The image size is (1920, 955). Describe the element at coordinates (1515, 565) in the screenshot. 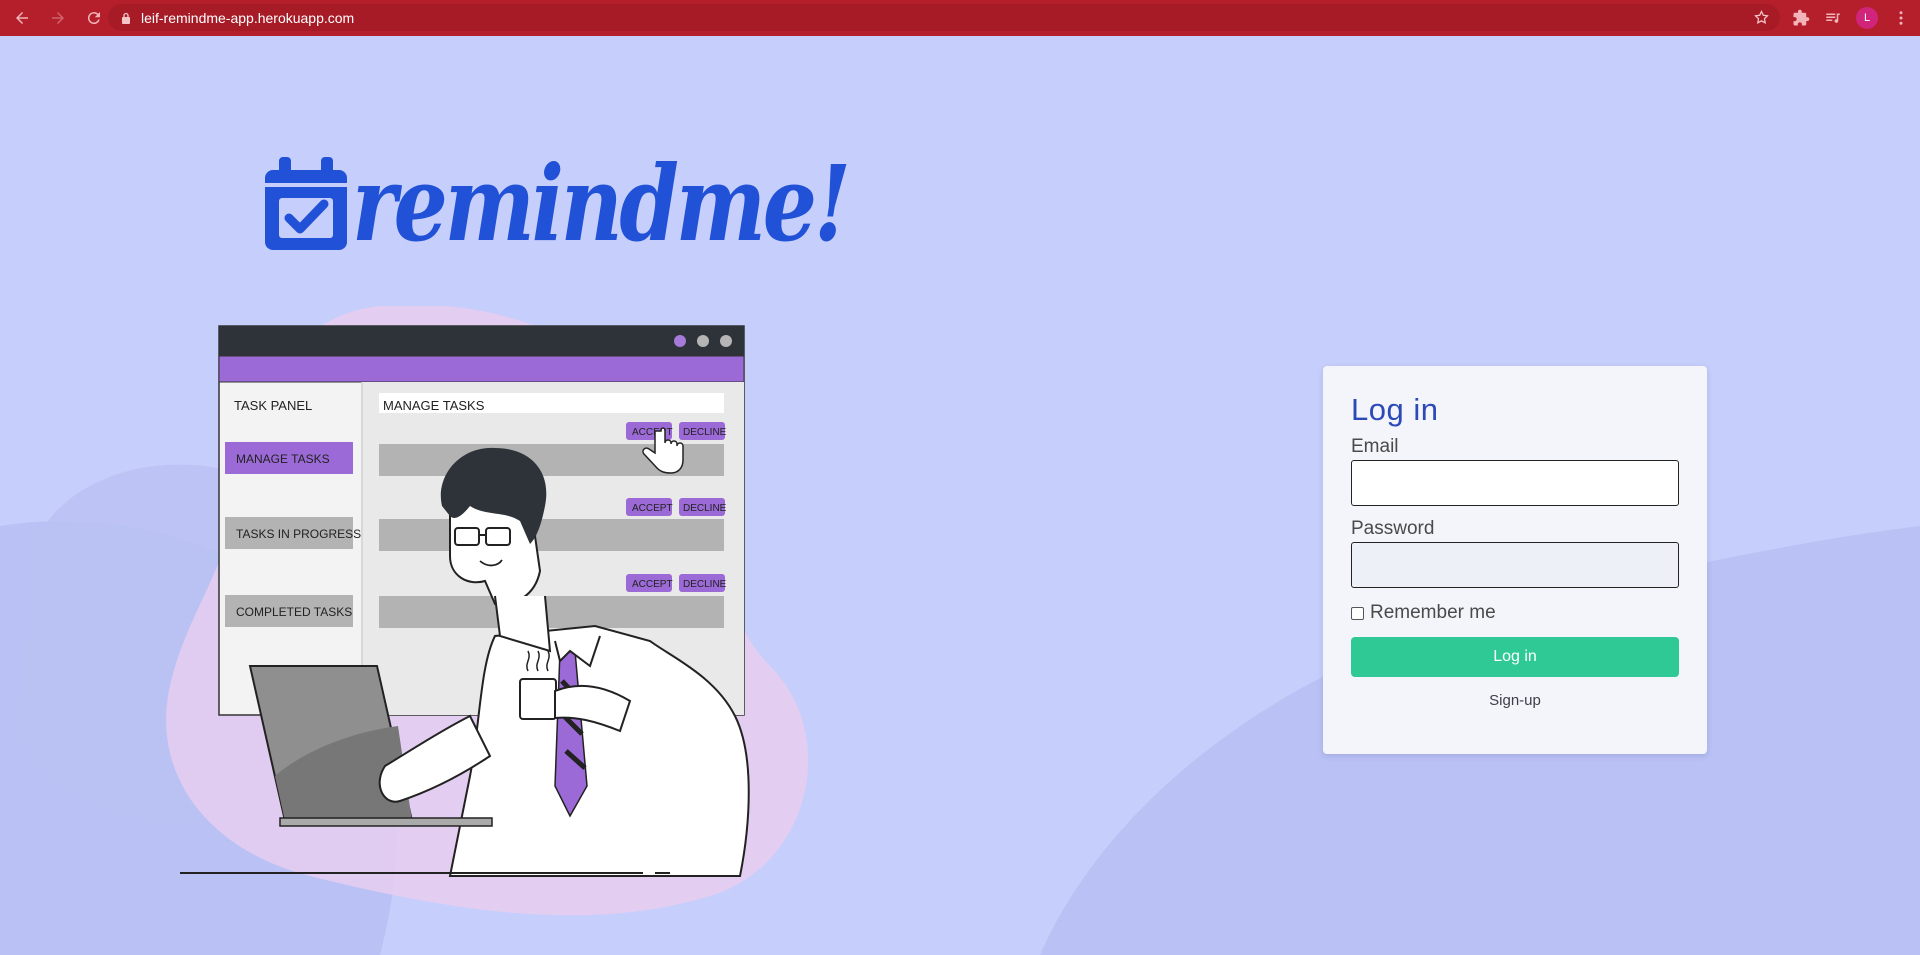

I see `password-field` at that location.